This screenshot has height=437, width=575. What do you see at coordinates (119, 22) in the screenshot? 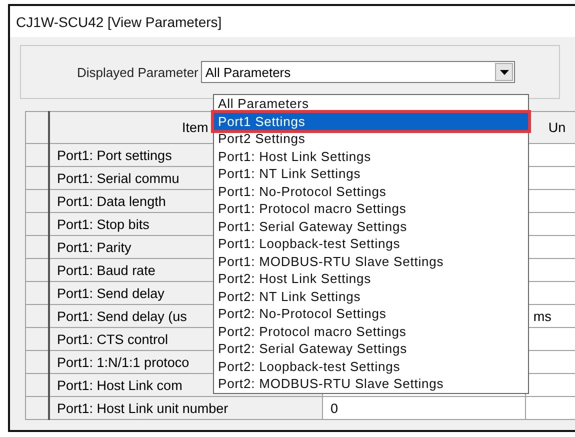
I see `window-title: CJ1W-SCU42 [View Parameters]` at bounding box center [119, 22].